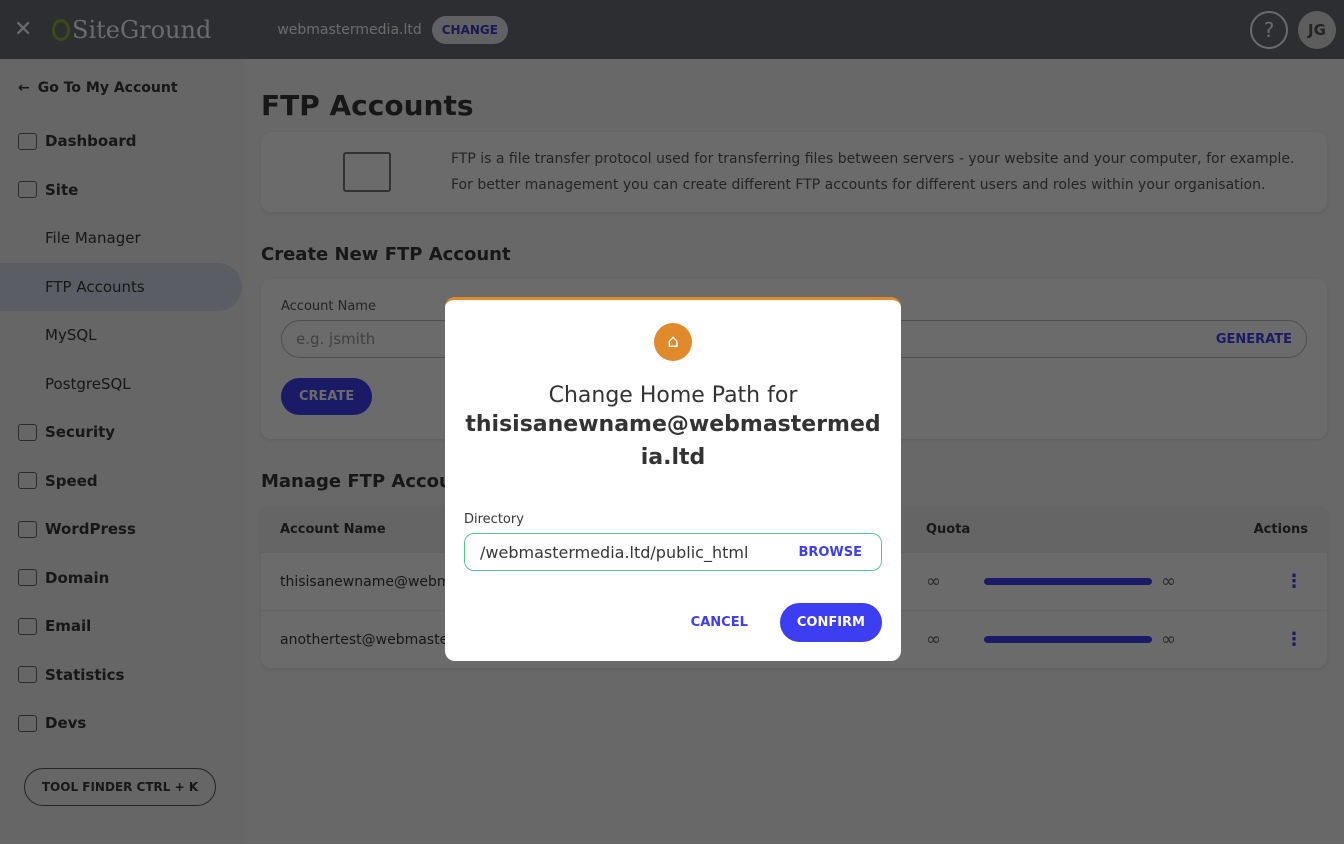  What do you see at coordinates (26, 29) in the screenshot?
I see `close-icon: ✕` at bounding box center [26, 29].